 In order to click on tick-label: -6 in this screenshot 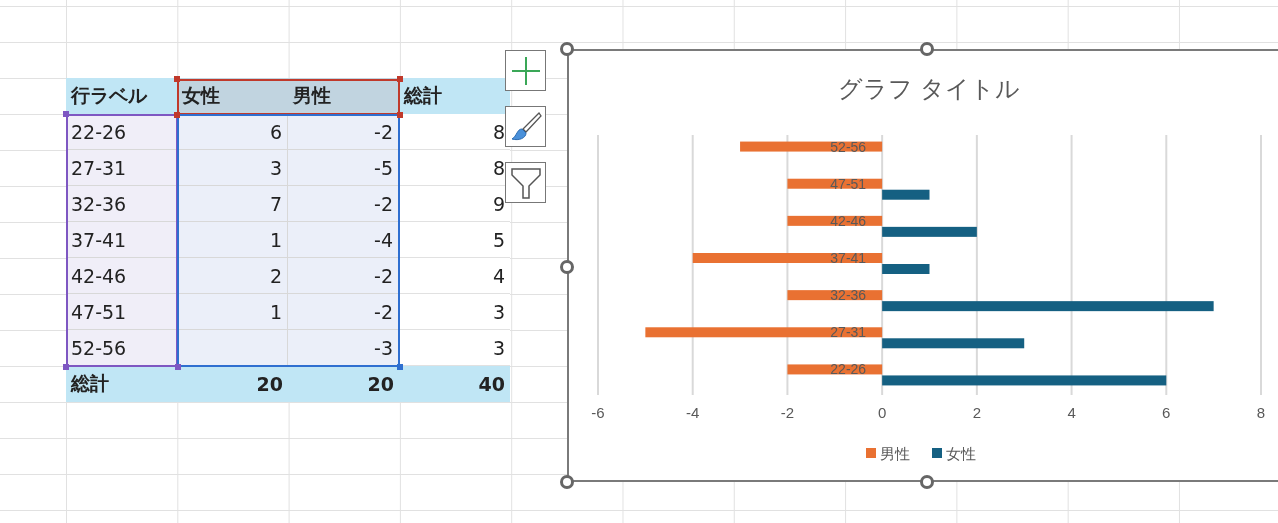, I will do `click(598, 412)`.